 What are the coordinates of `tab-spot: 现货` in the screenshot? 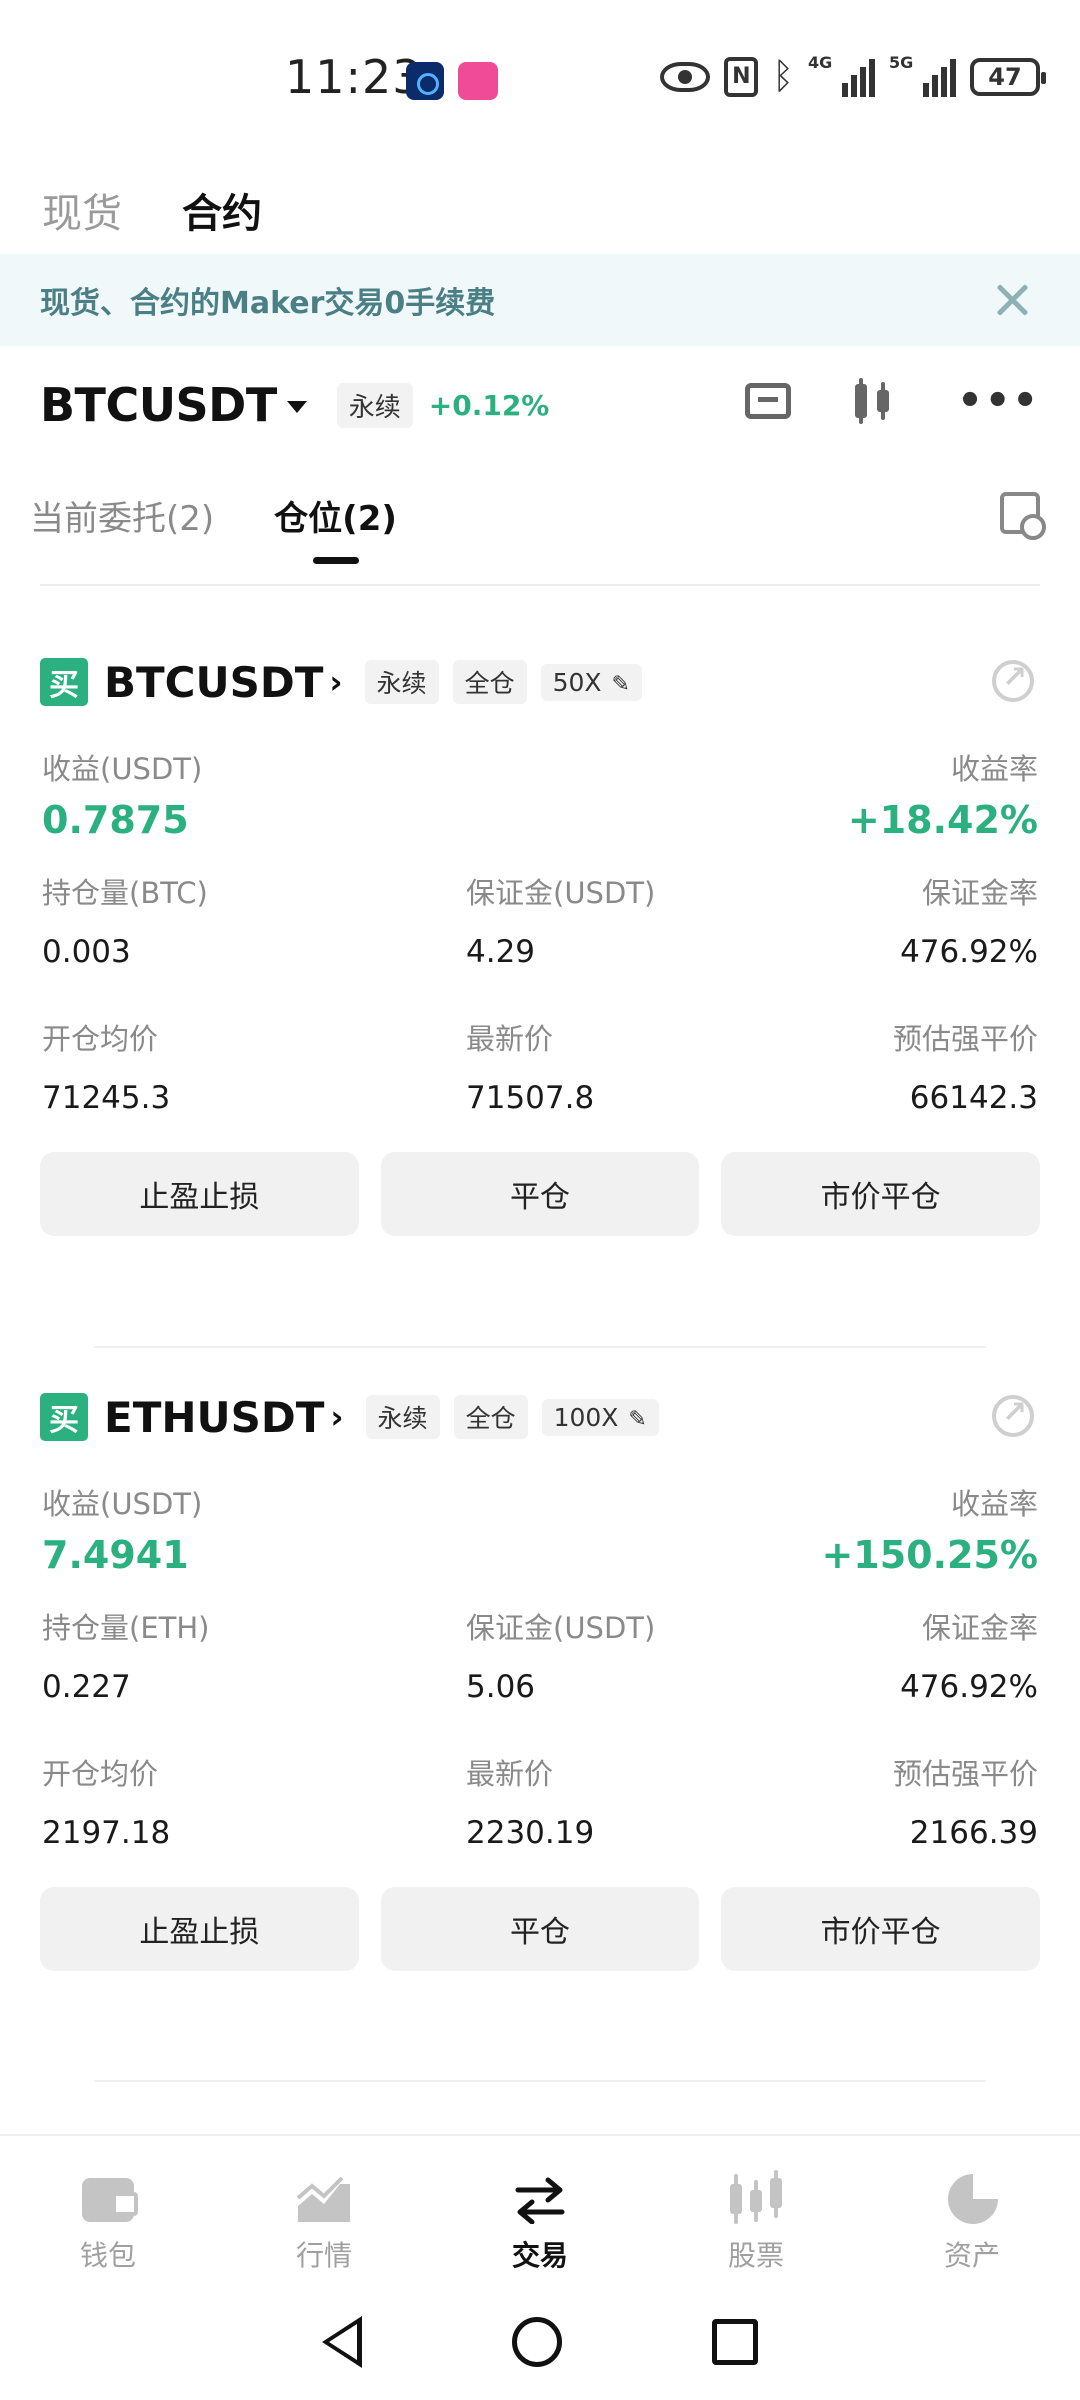 It's located at (82, 210).